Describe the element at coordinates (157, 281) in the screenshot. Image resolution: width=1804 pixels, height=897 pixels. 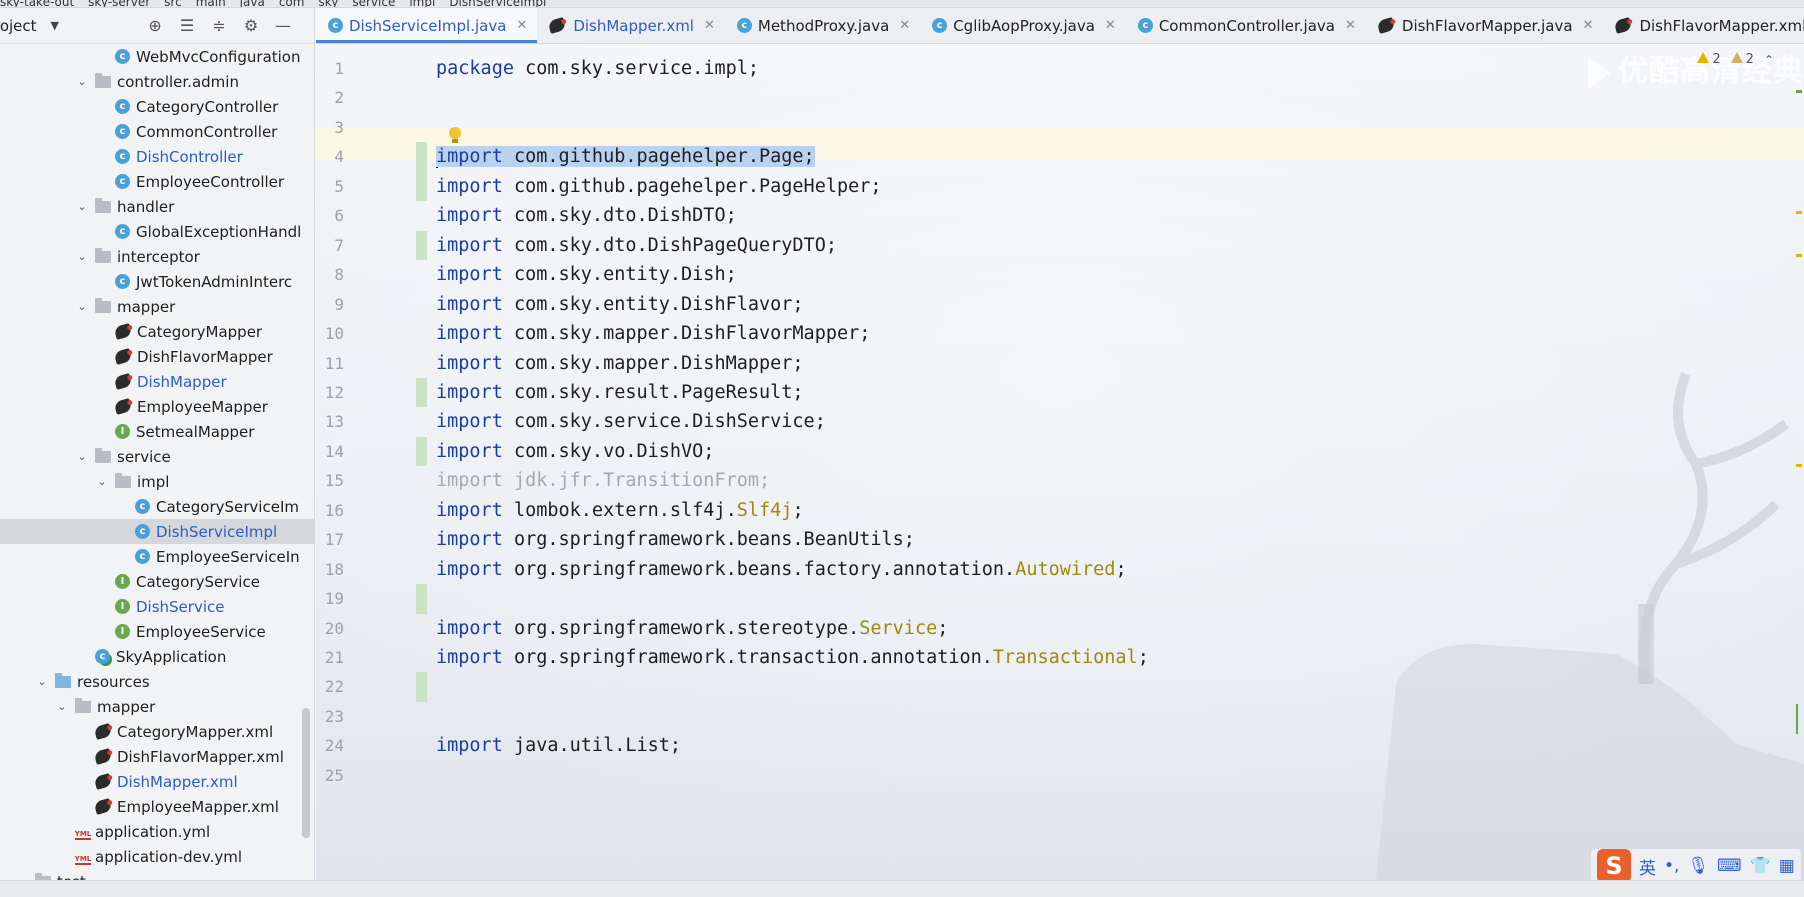
I see `tree-item: c JwtTokenAdminInterc` at that location.